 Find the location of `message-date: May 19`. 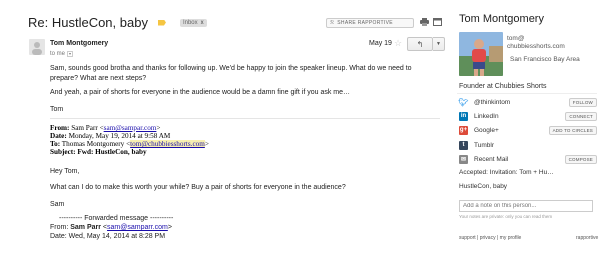

message-date: May 19 is located at coordinates (380, 43).